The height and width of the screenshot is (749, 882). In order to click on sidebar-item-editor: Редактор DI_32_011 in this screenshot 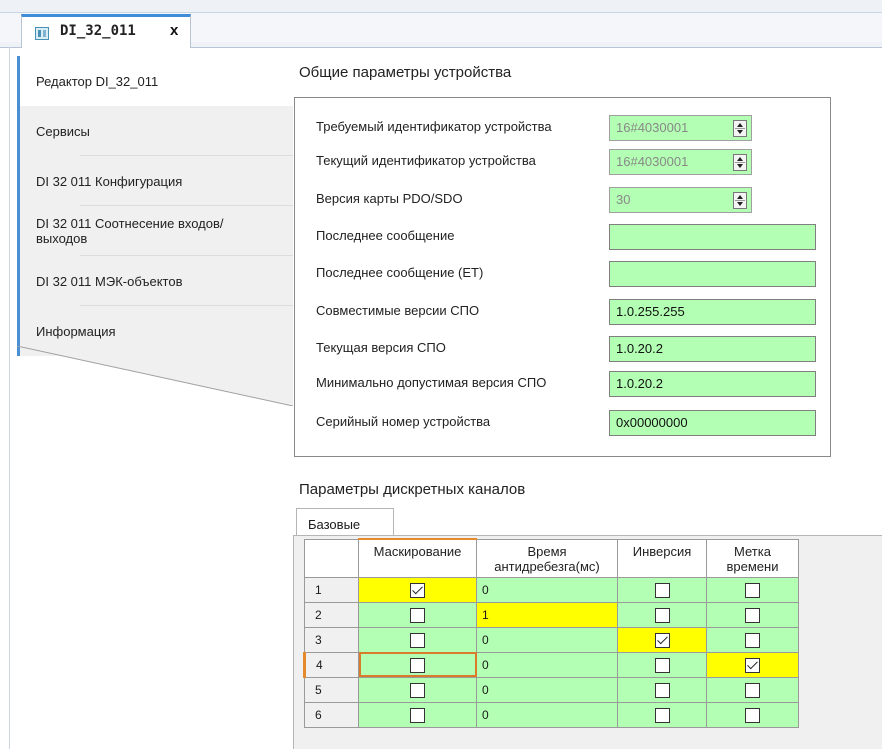, I will do `click(155, 81)`.